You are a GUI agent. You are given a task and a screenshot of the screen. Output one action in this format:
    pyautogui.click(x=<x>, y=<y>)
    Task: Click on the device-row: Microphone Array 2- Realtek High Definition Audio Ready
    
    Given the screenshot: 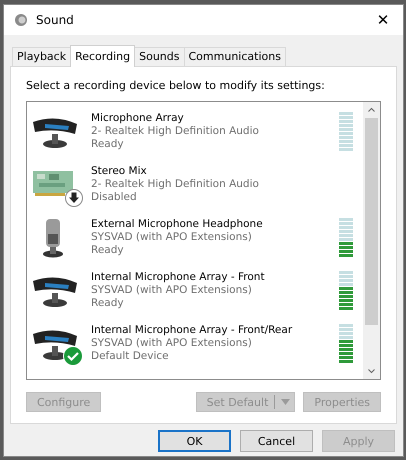 What is the action you would take?
    pyautogui.click(x=195, y=131)
    